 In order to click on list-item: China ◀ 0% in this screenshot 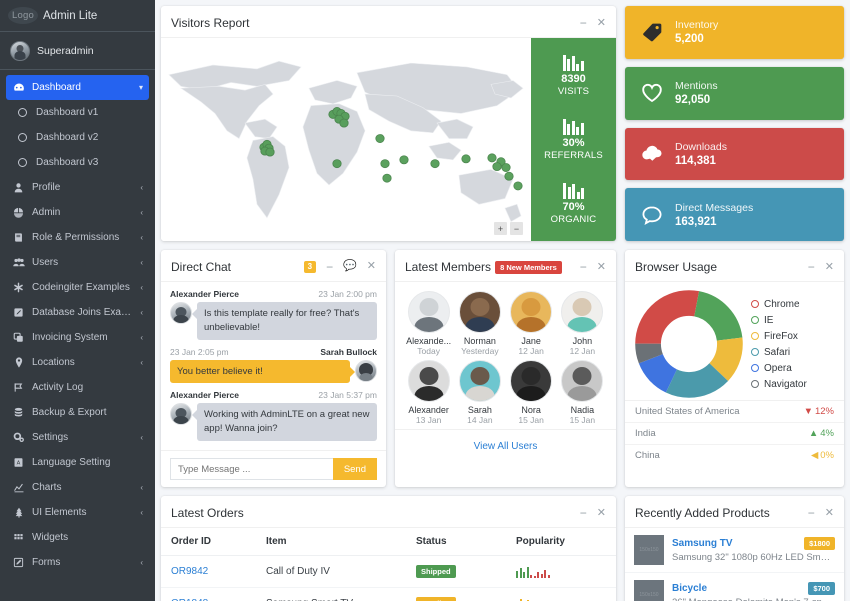, I will do `click(734, 455)`.